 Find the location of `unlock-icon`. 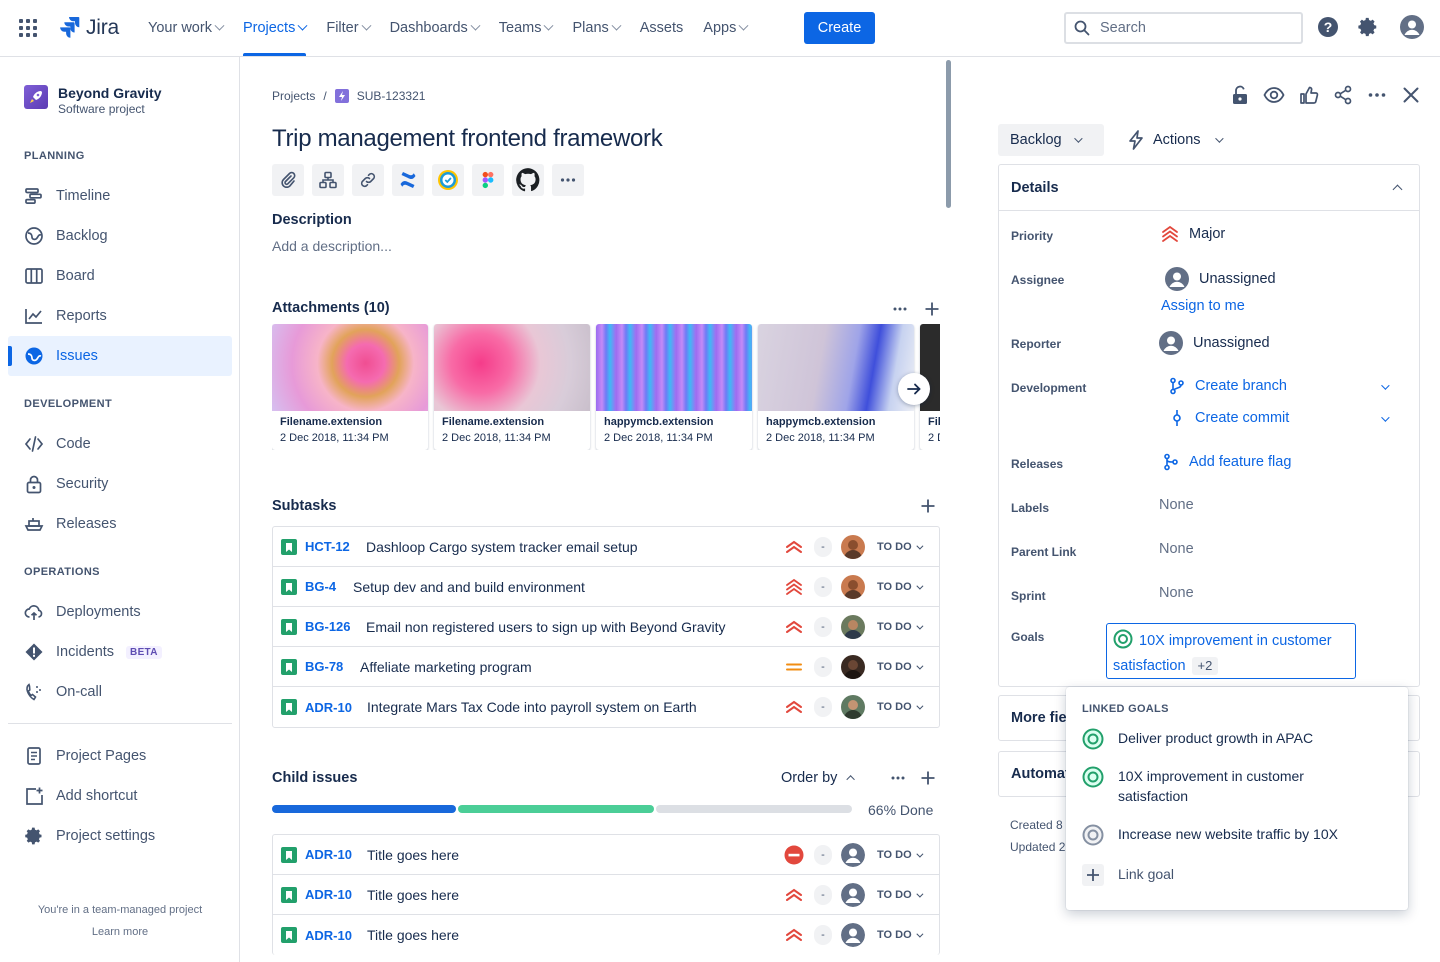

unlock-icon is located at coordinates (1240, 95).